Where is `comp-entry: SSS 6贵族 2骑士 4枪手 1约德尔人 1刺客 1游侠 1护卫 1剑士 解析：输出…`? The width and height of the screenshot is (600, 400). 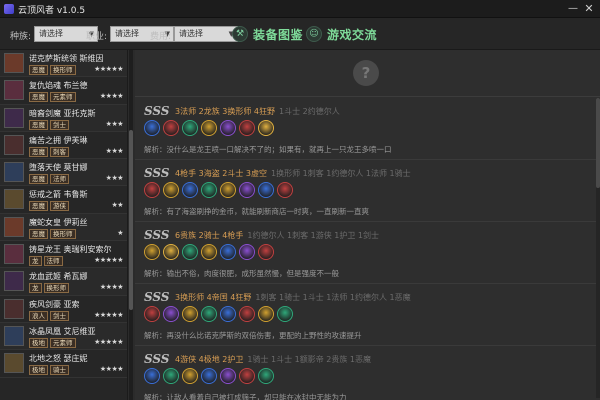 comp-entry: SSS 6贵族 2骑士 4枪手 1约德尔人 1刺客 1游侠 1护卫 1剑士 解析：输出… is located at coordinates (367, 253).